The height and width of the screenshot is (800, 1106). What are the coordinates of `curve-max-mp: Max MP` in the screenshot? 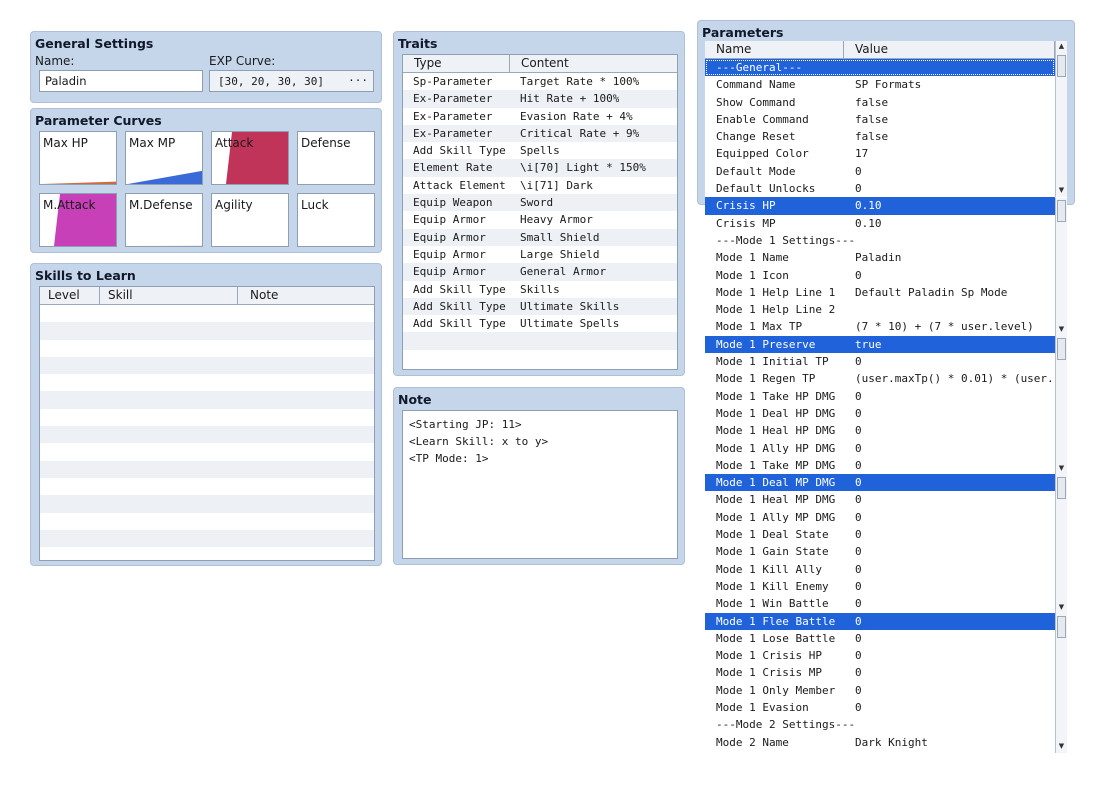 It's located at (164, 158).